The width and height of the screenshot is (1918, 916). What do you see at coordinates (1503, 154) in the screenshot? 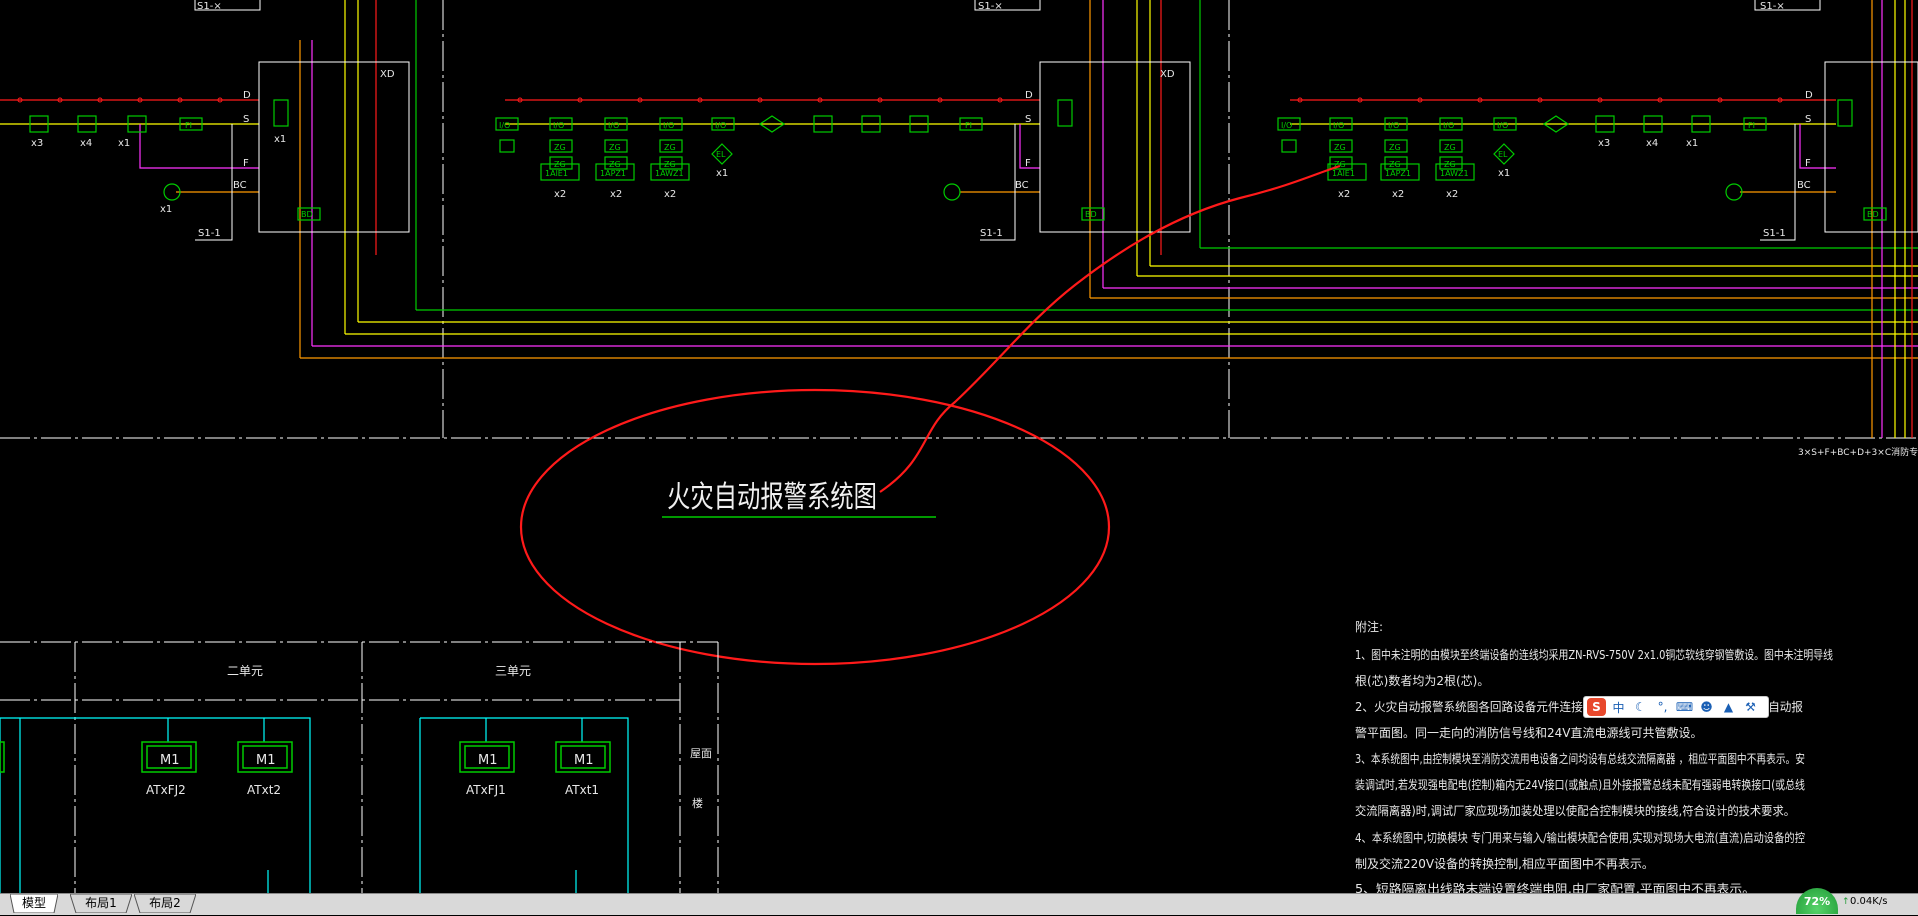
I see `el-label: EL` at bounding box center [1503, 154].